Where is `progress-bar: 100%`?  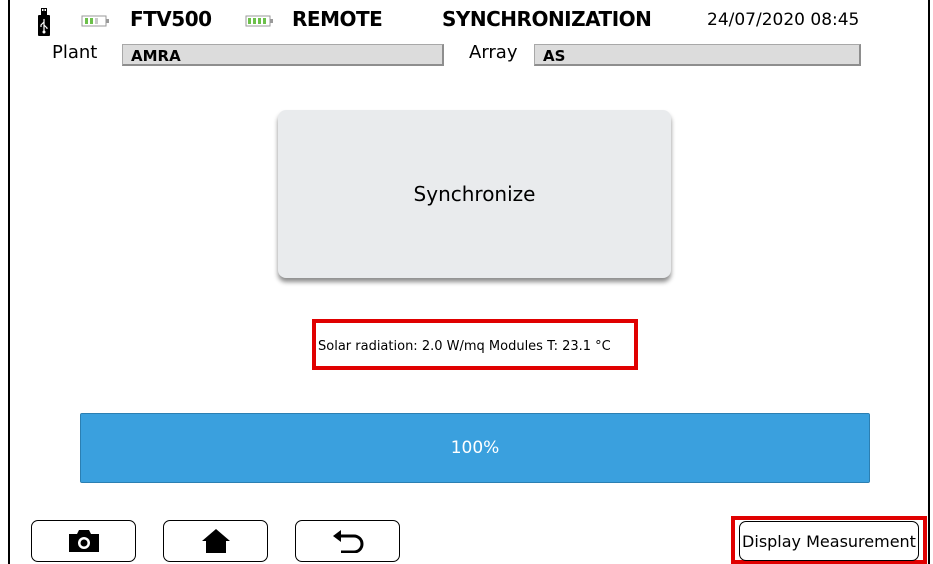 progress-bar: 100% is located at coordinates (475, 448).